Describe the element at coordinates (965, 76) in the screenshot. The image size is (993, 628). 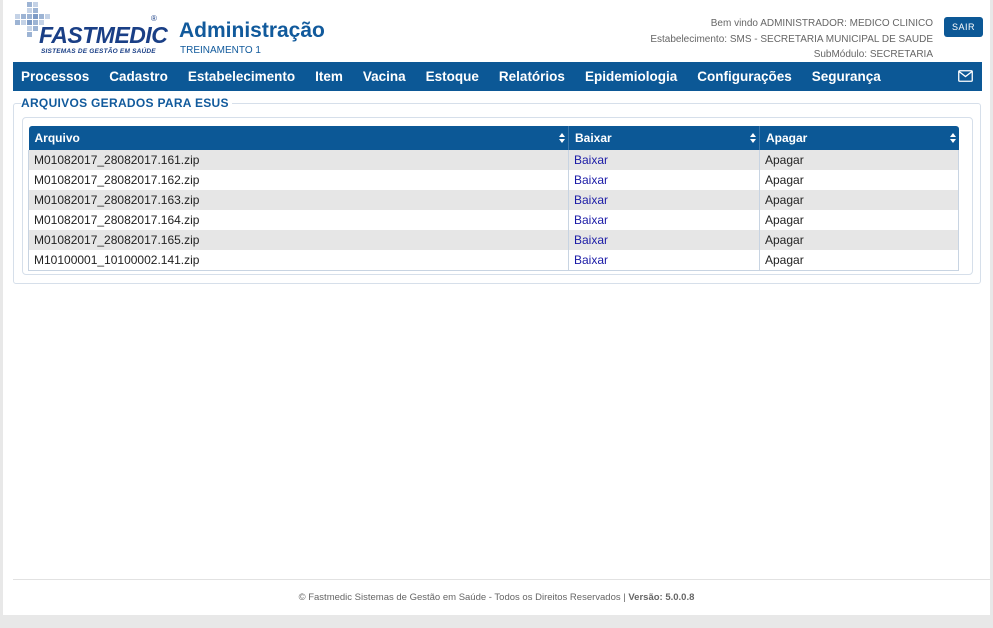
I see `envelope-icon` at that location.